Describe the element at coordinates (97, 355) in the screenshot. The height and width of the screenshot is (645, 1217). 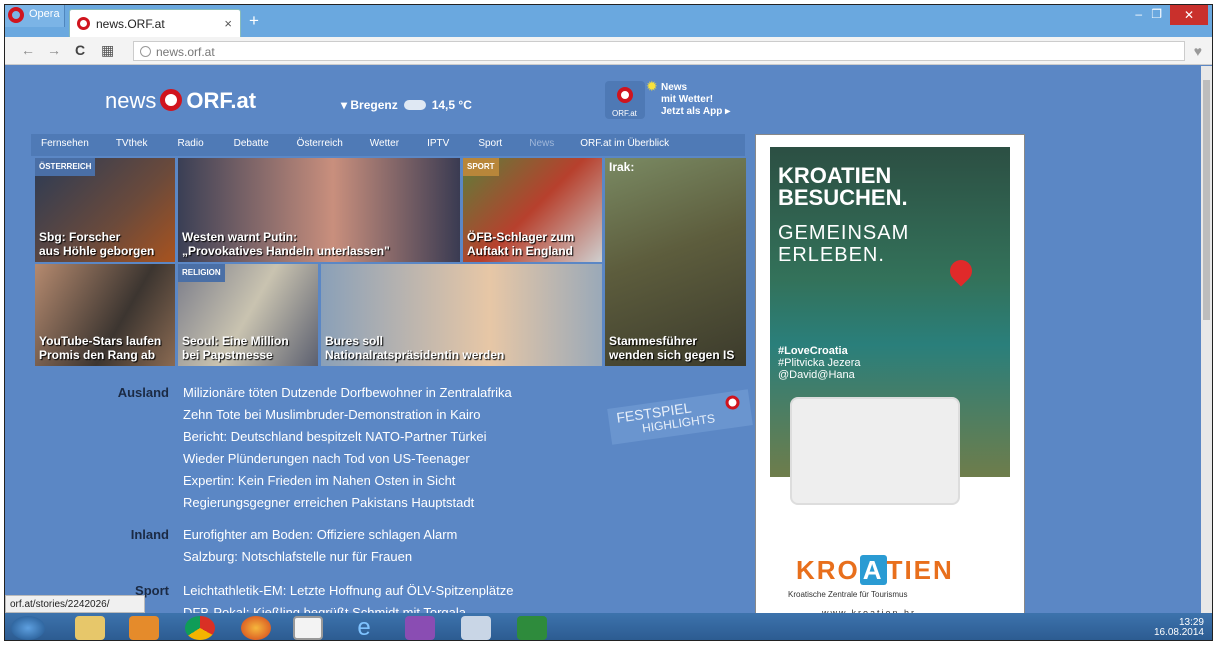
I see `tile-caption-line2: Promis den Rang ab` at that location.